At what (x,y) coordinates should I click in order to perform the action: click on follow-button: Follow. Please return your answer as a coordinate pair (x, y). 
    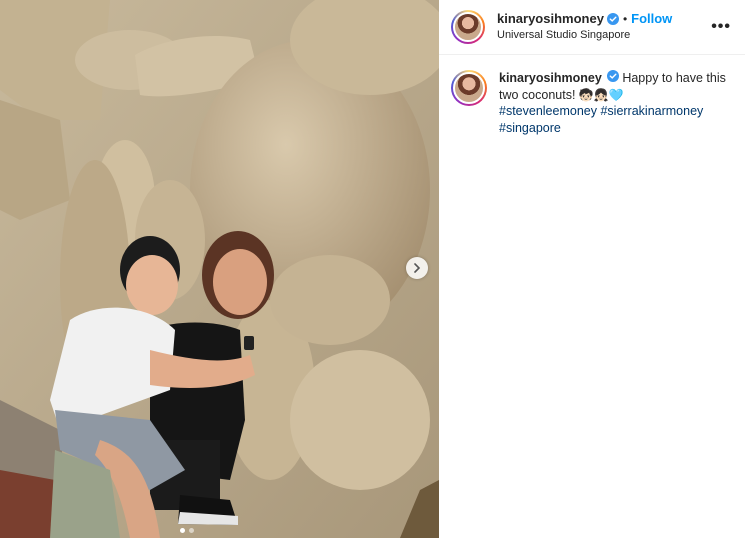
    Looking at the image, I should click on (651, 19).